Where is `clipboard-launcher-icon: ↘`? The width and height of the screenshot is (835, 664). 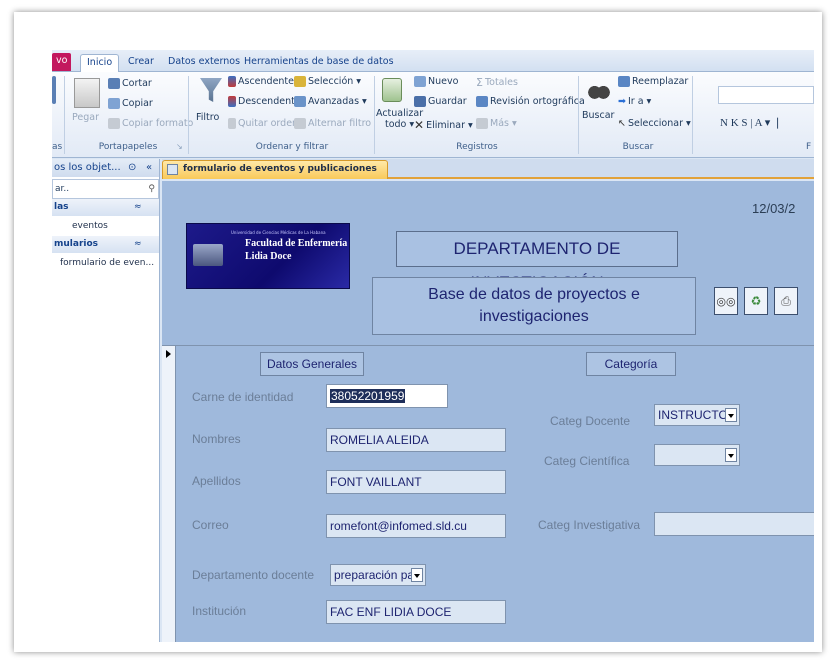
clipboard-launcher-icon: ↘ is located at coordinates (179, 146).